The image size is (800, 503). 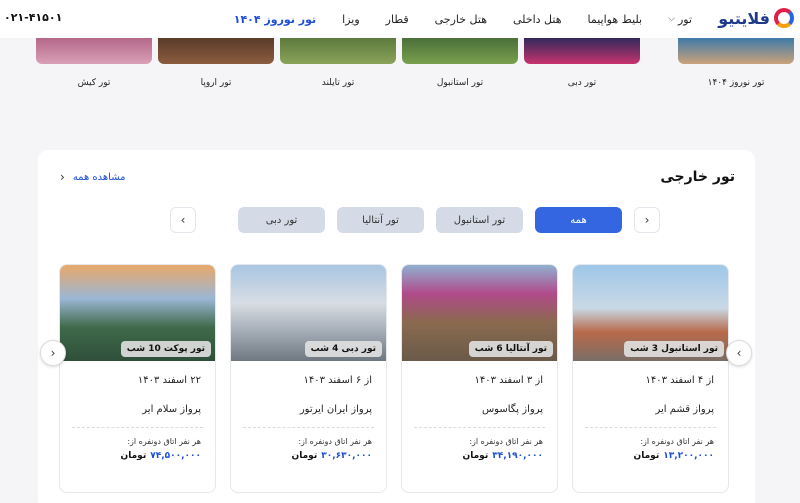 I want to click on nav-foreign-hotel: هتل خارجی, so click(x=461, y=19).